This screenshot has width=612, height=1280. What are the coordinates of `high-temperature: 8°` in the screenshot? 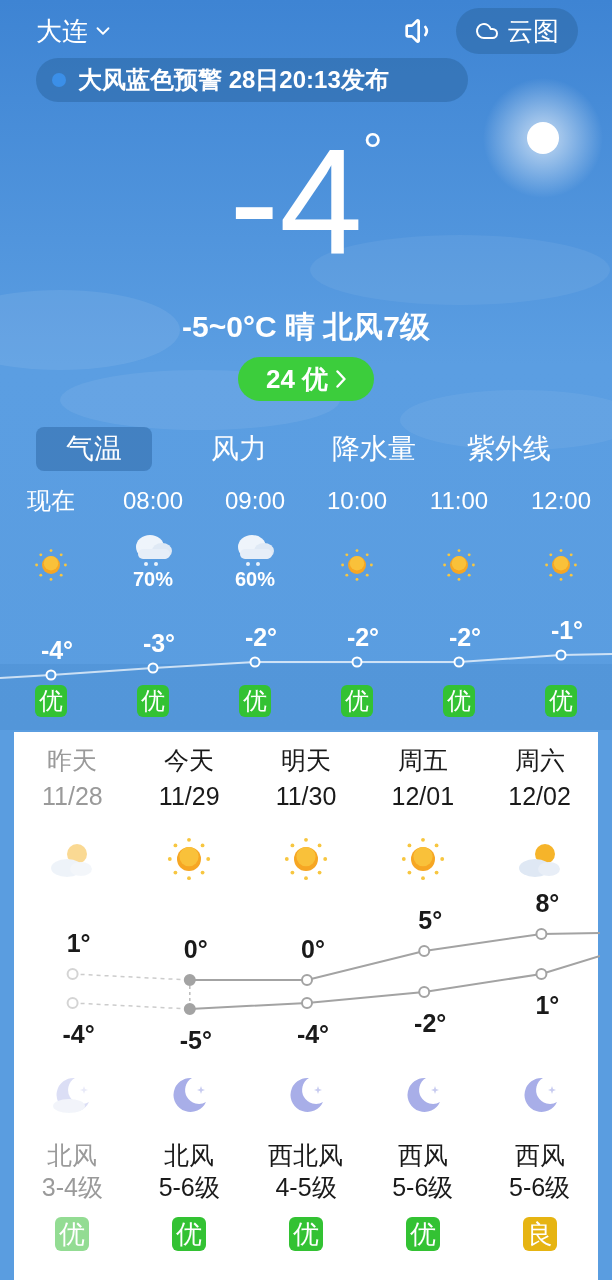 It's located at (547, 903).